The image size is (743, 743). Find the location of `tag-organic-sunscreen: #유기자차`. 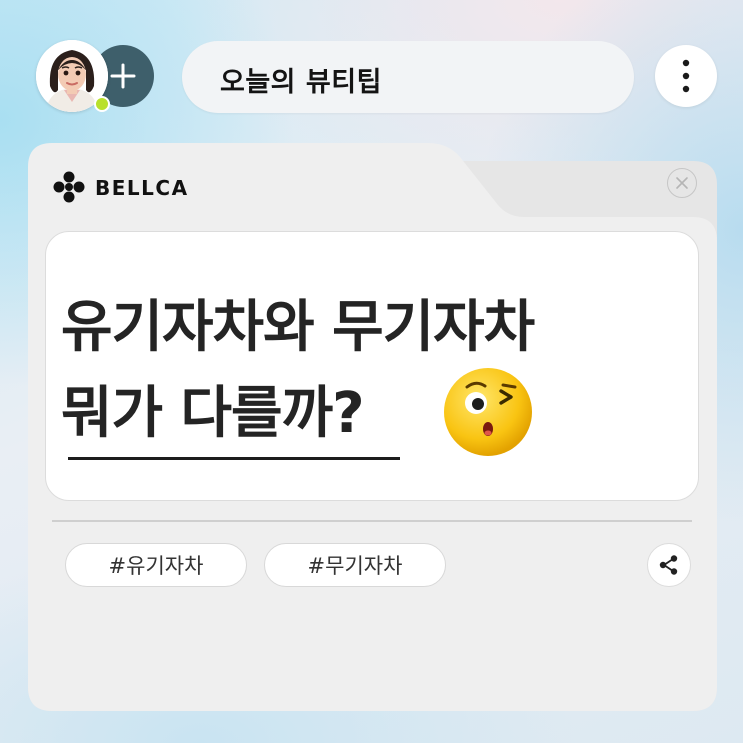

tag-organic-sunscreen: #유기자차 is located at coordinates (156, 565).